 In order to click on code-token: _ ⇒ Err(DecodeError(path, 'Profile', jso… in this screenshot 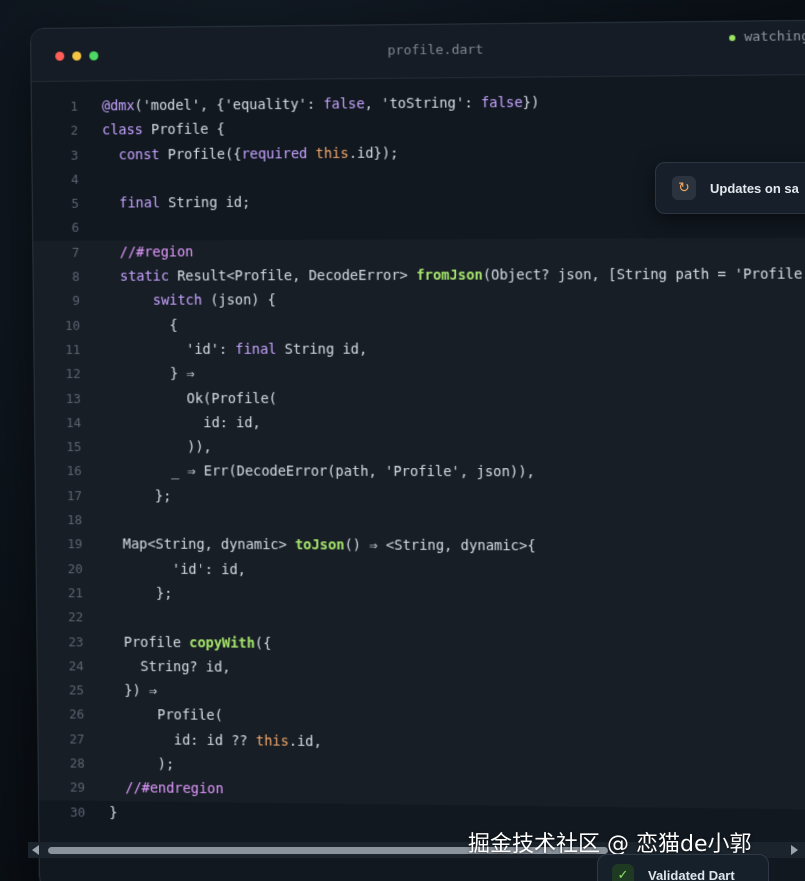, I will do `click(352, 472)`.